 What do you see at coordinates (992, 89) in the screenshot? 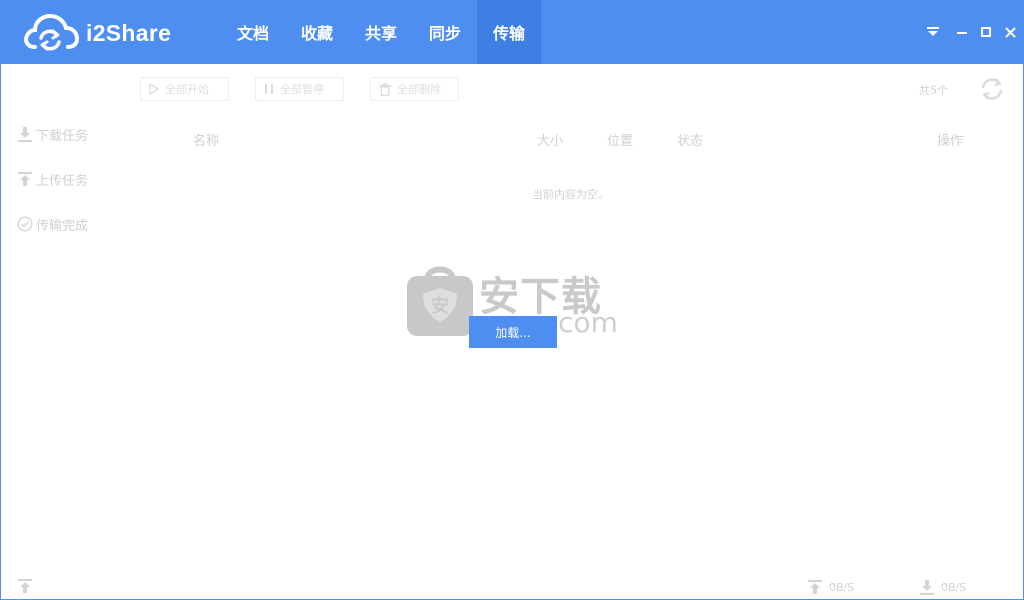
I see `refresh-icon` at bounding box center [992, 89].